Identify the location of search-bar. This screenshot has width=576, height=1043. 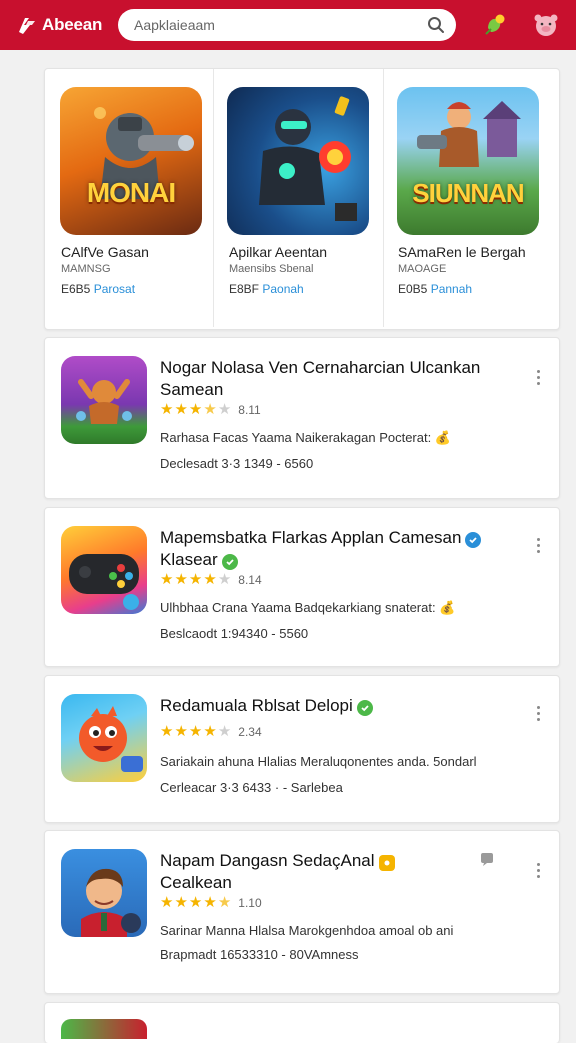
(287, 25).